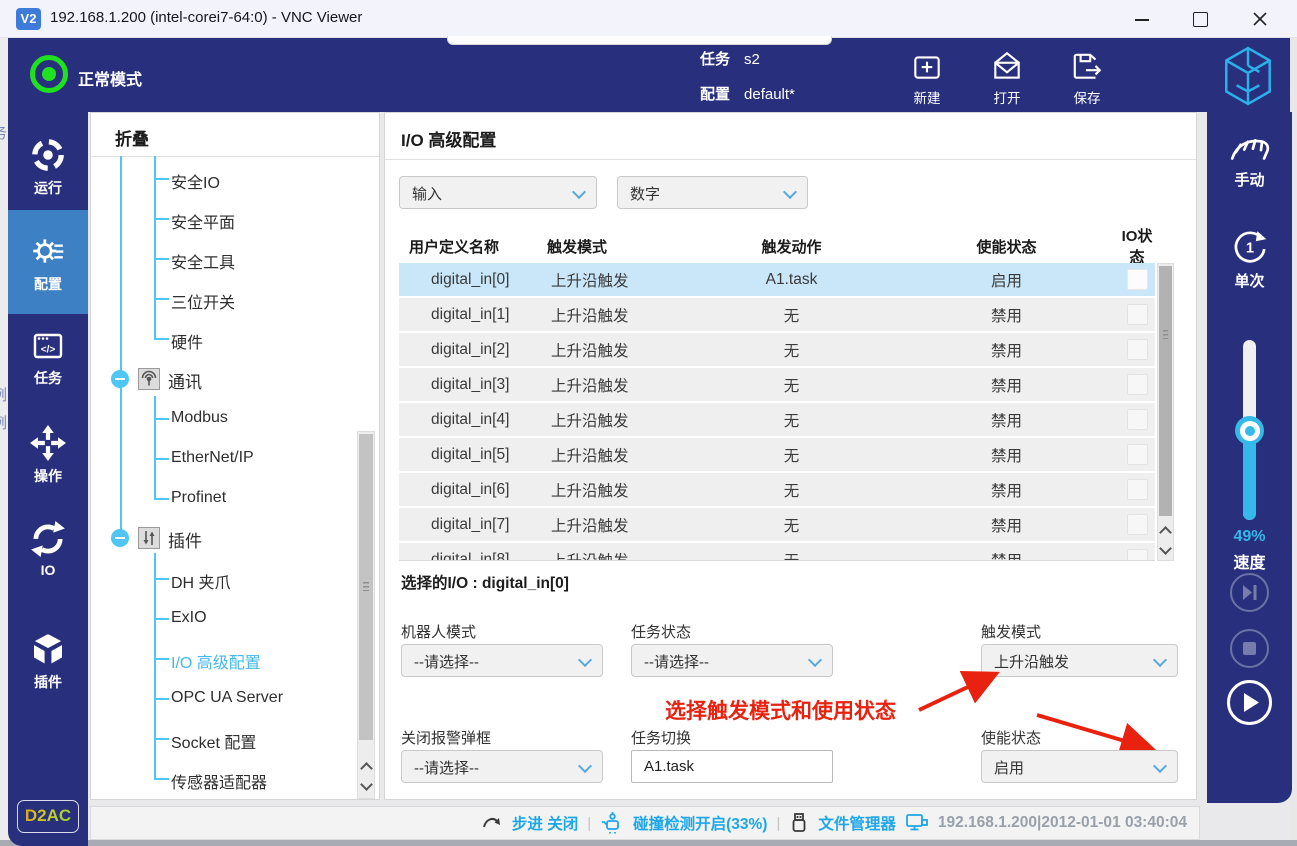 This screenshot has width=1297, height=846. Describe the element at coordinates (48, 443) in the screenshot. I see `jog-arrows-icon` at that location.